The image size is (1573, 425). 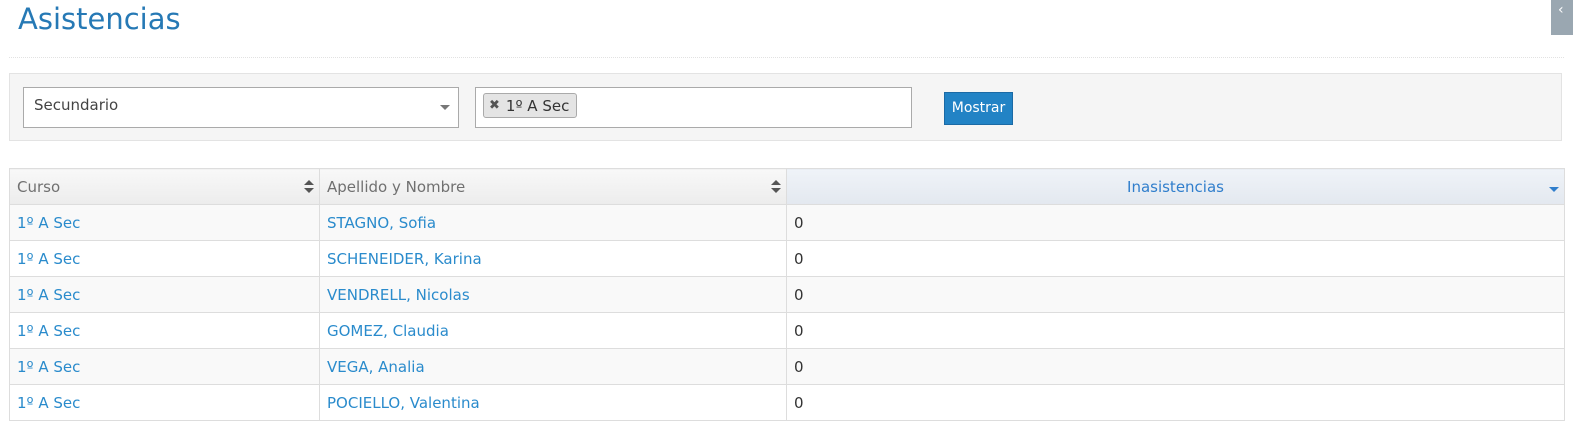 What do you see at coordinates (403, 403) in the screenshot?
I see `student-link: POCIELLO, Valentina` at bounding box center [403, 403].